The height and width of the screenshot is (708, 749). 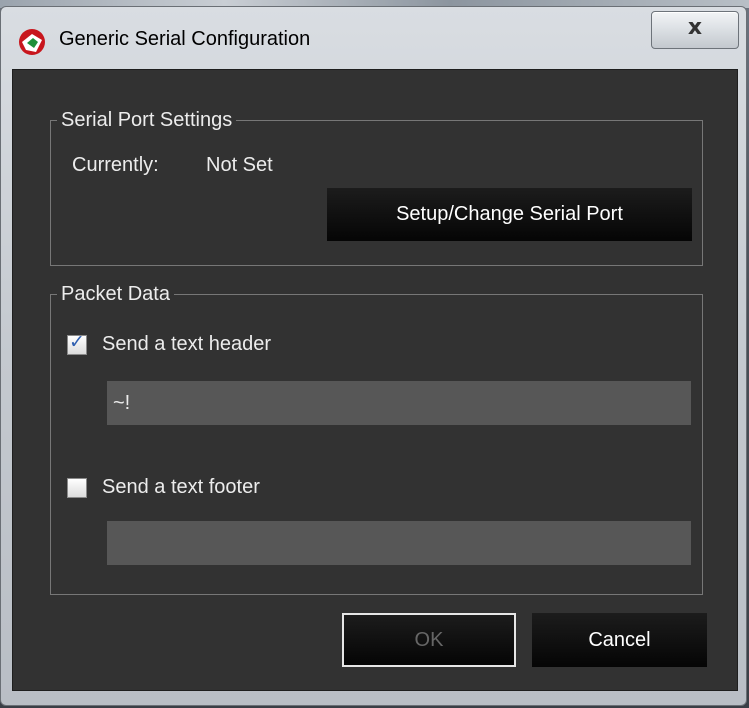 I want to click on close-button: x, so click(x=695, y=30).